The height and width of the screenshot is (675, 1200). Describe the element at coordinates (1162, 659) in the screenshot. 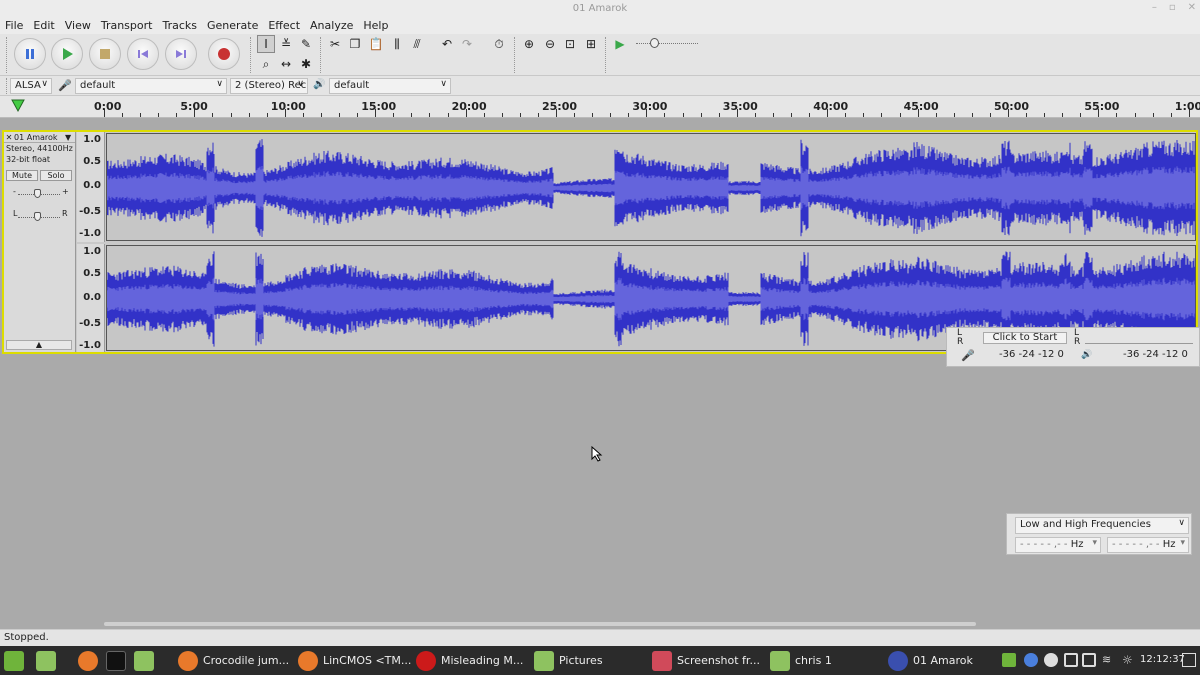

I see `clock: 12:12:37` at that location.